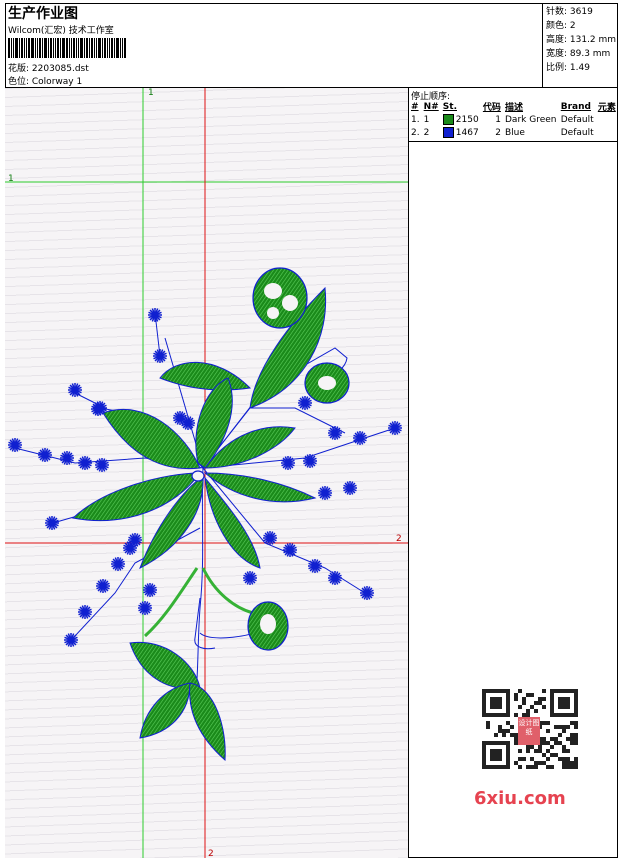 This screenshot has width=620, height=861. I want to click on green-guide-h-label: 1, so click(11, 179).